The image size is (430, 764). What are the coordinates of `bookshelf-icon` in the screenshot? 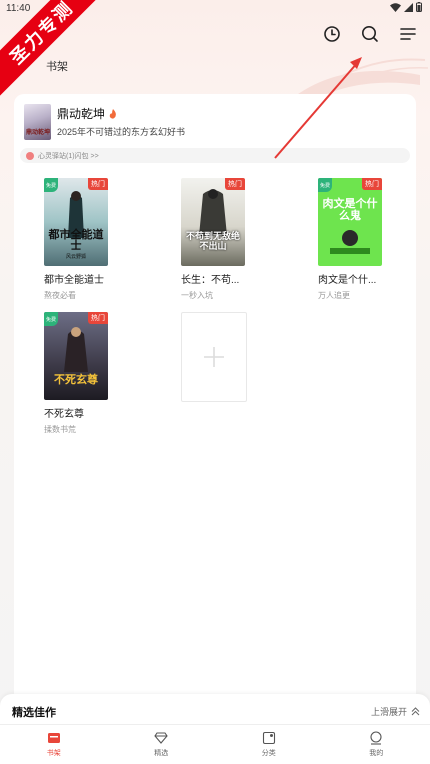 It's located at (53, 738).